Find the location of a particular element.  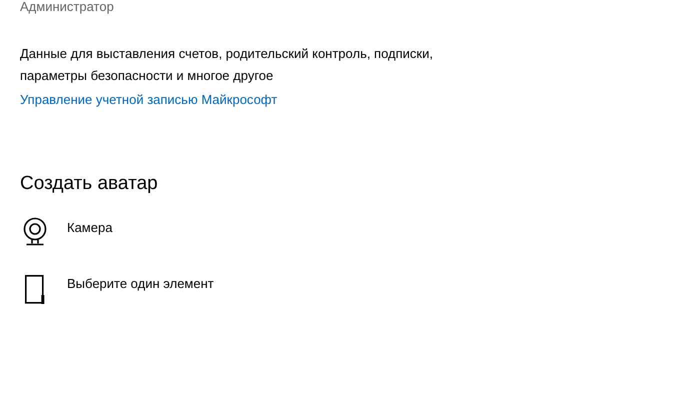

document-icon is located at coordinates (35, 289).